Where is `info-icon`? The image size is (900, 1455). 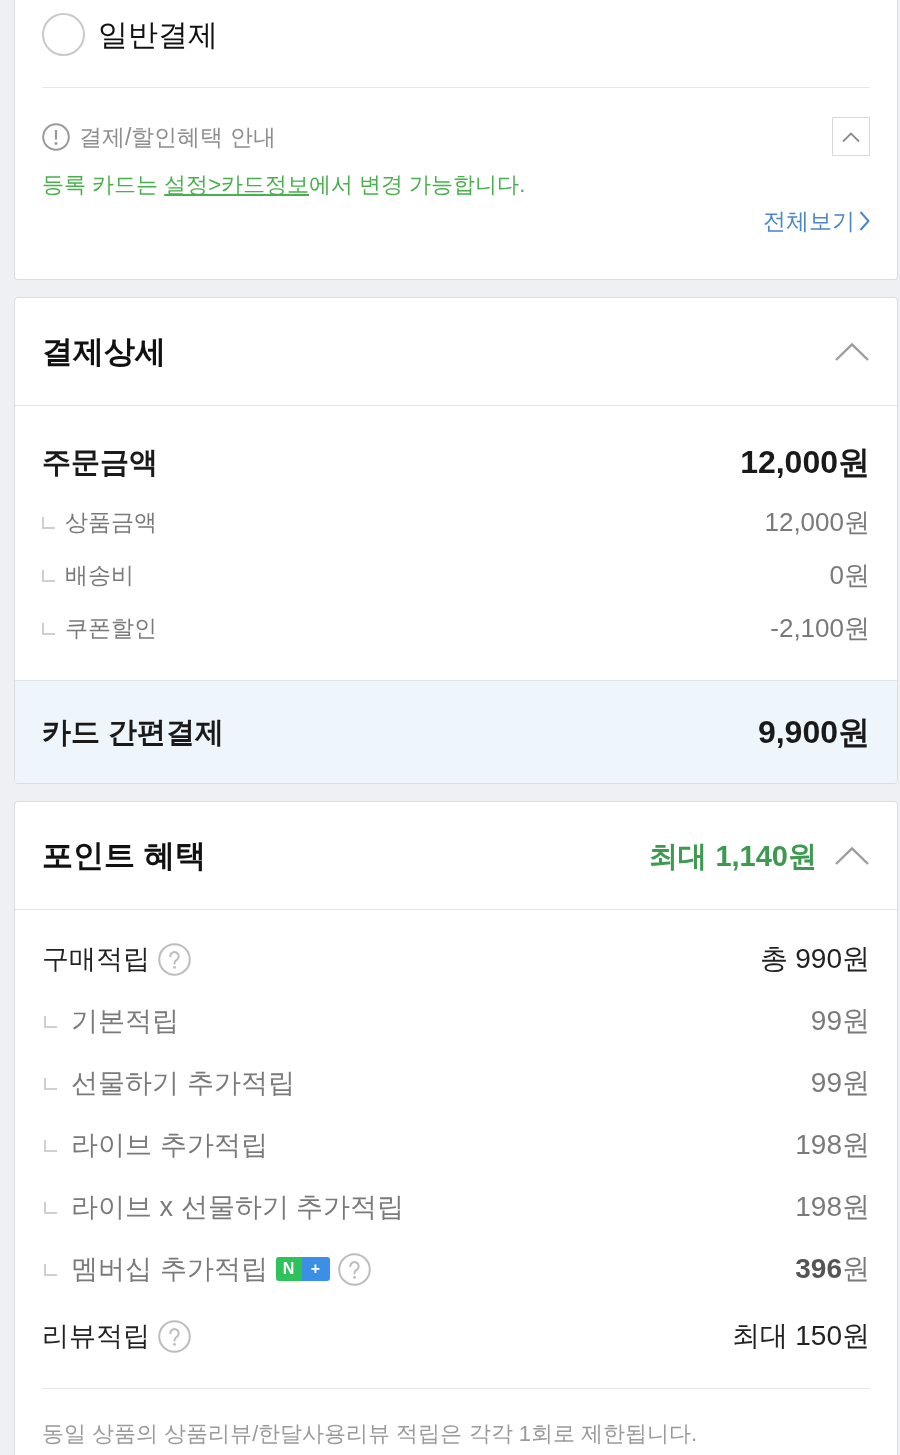 info-icon is located at coordinates (56, 136).